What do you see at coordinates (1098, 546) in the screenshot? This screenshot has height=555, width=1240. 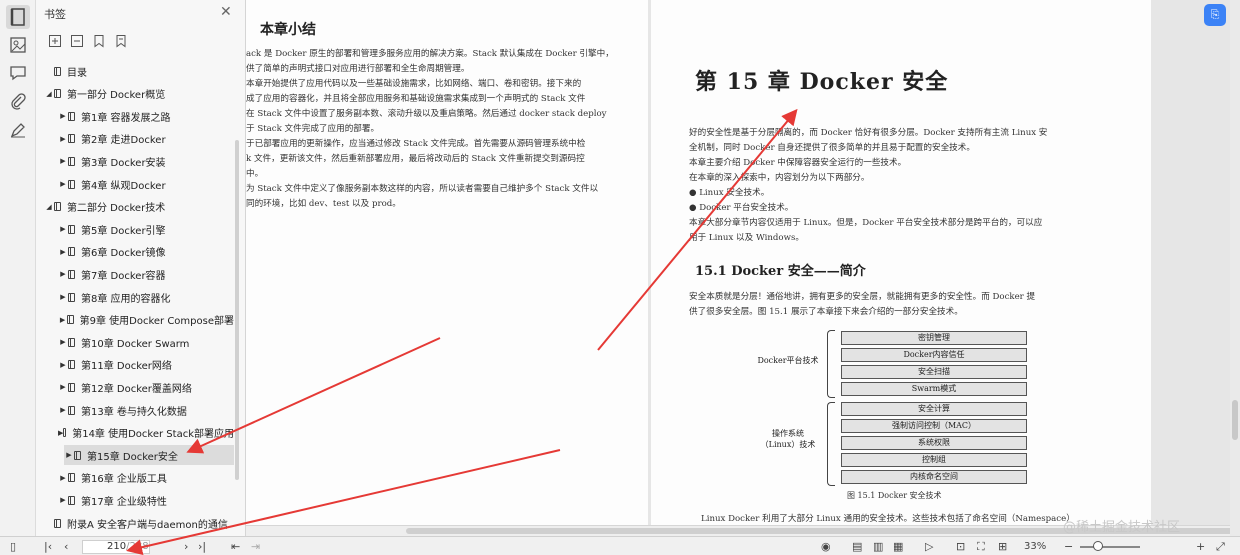 I see `zoom-slider-handle` at bounding box center [1098, 546].